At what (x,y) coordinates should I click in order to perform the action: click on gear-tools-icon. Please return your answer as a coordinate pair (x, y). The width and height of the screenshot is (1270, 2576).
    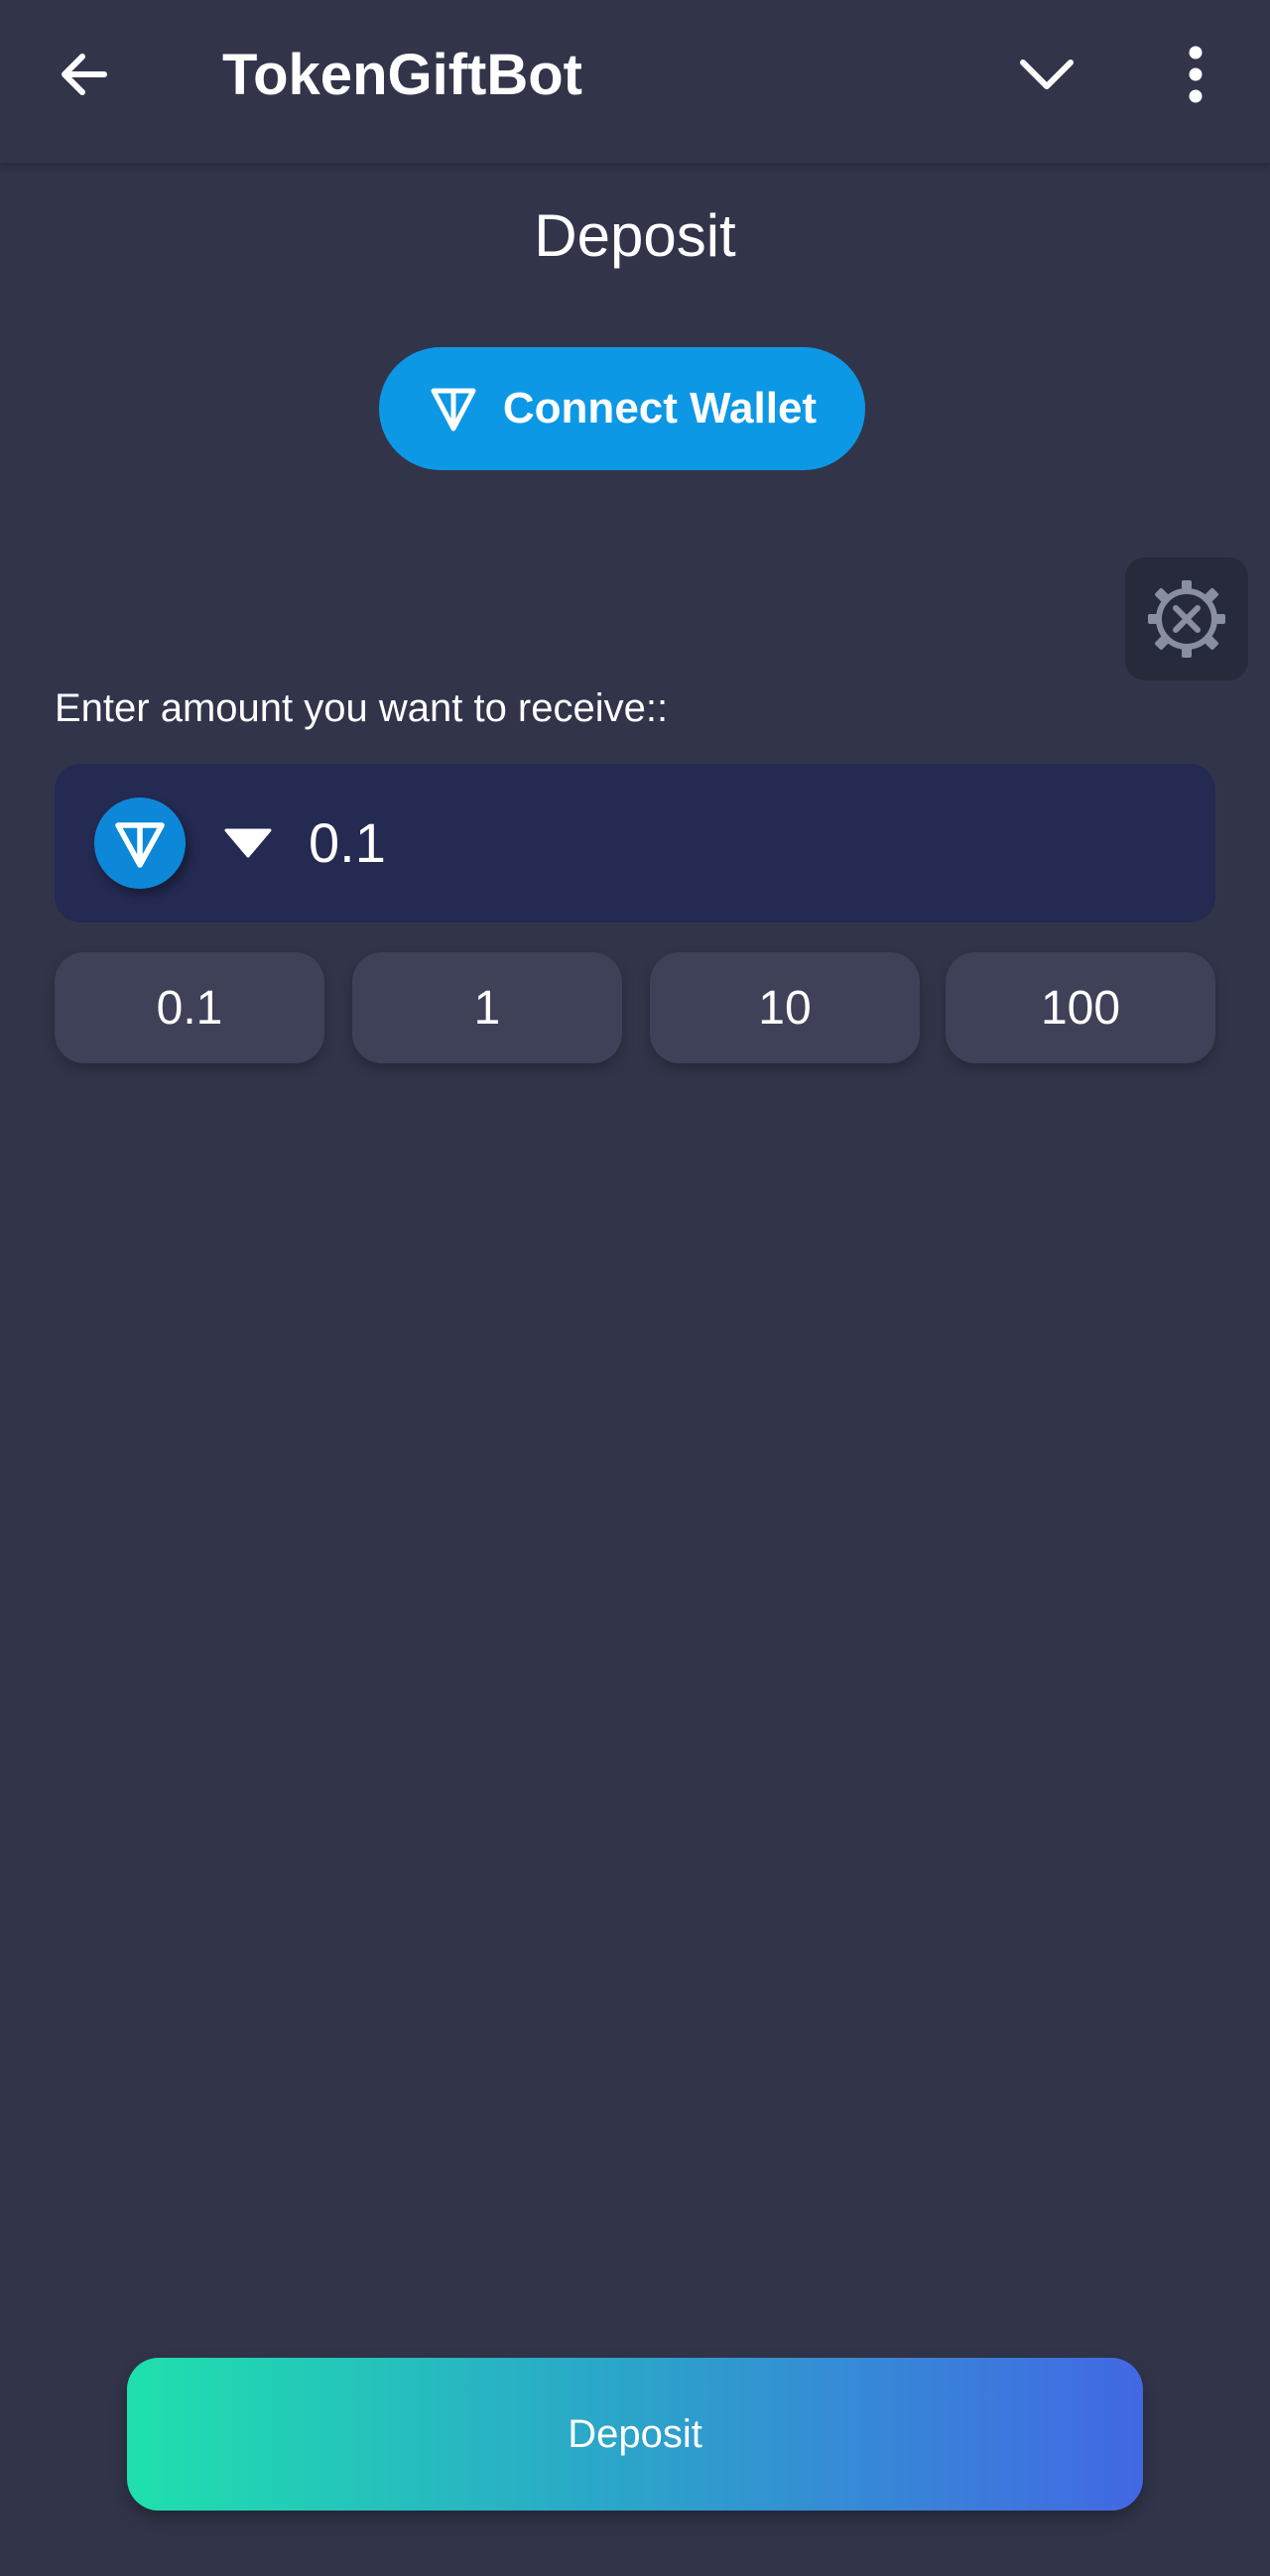
    Looking at the image, I should click on (1186, 619).